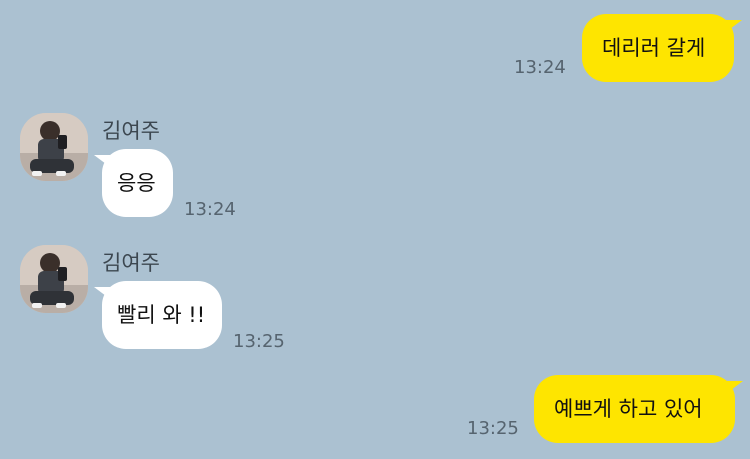 This screenshot has height=459, width=750. I want to click on their-message-bubble: 응응, so click(133, 183).